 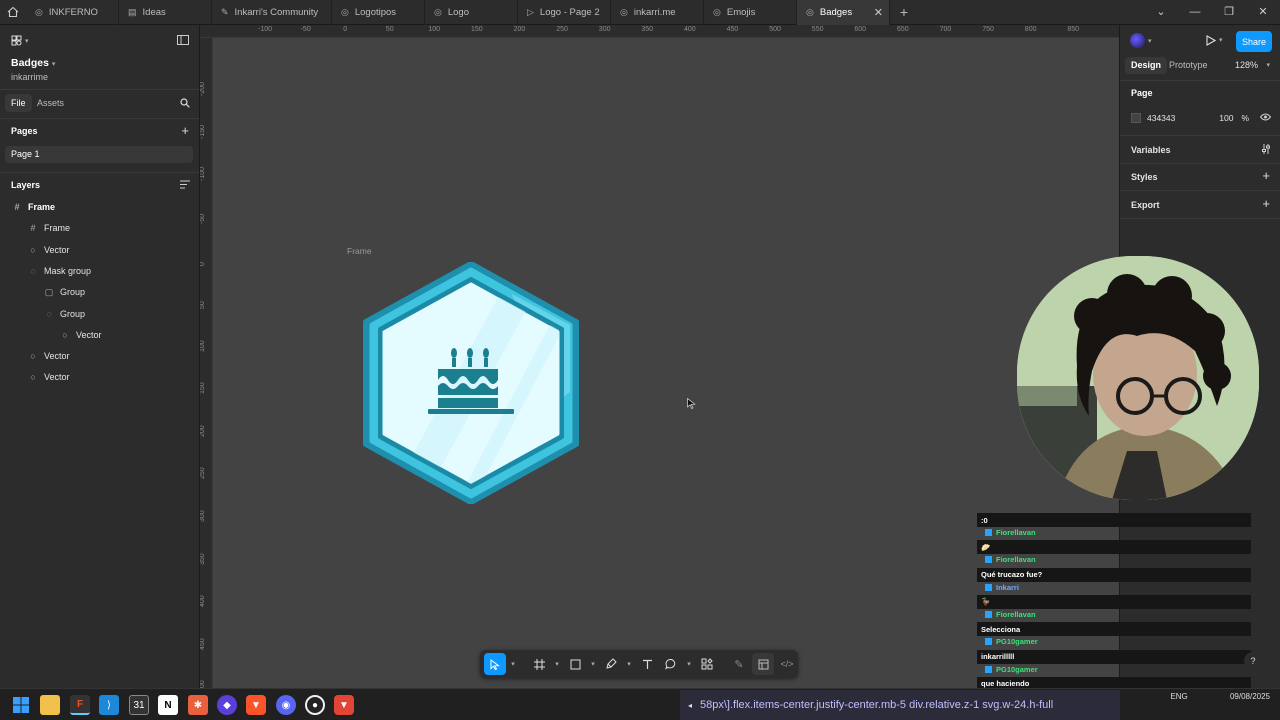 What do you see at coordinates (73, 313) in the screenshot?
I see `layer-label: Group` at bounding box center [73, 313].